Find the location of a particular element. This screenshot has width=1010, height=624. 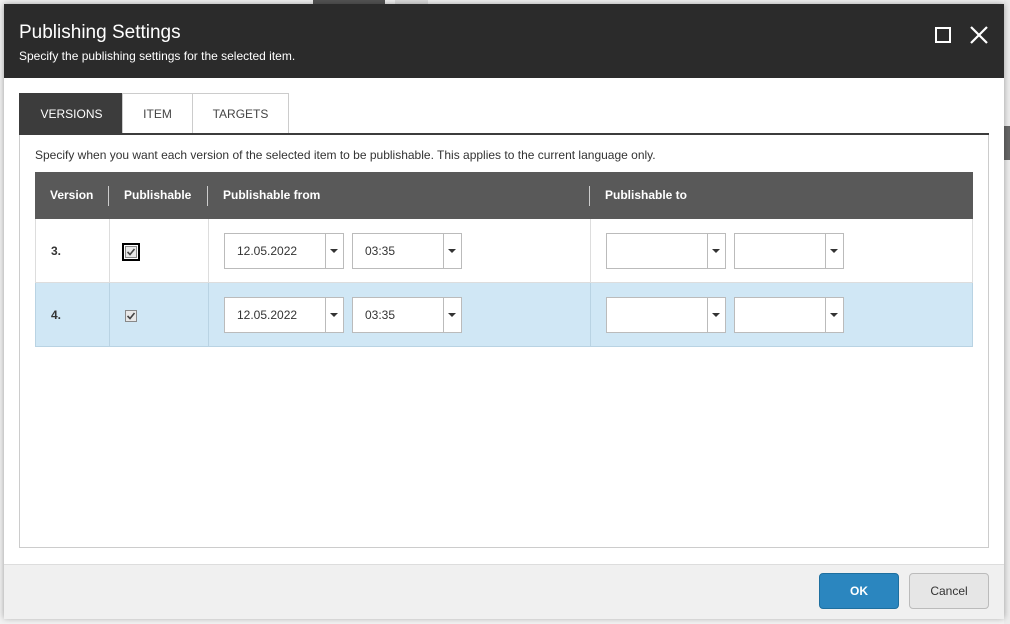

table-row: 4. 12.05.2022 03:35 is located at coordinates (504, 315).